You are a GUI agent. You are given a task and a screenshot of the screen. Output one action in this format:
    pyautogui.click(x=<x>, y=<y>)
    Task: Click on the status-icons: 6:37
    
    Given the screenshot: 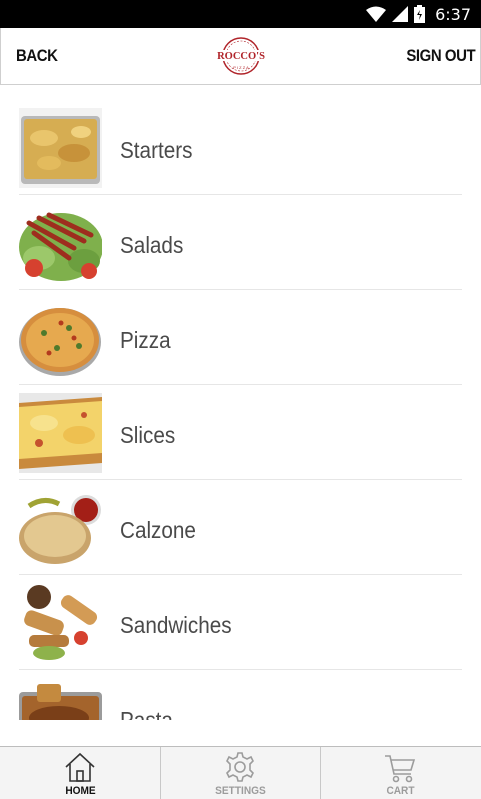 What is the action you would take?
    pyautogui.click(x=418, y=14)
    